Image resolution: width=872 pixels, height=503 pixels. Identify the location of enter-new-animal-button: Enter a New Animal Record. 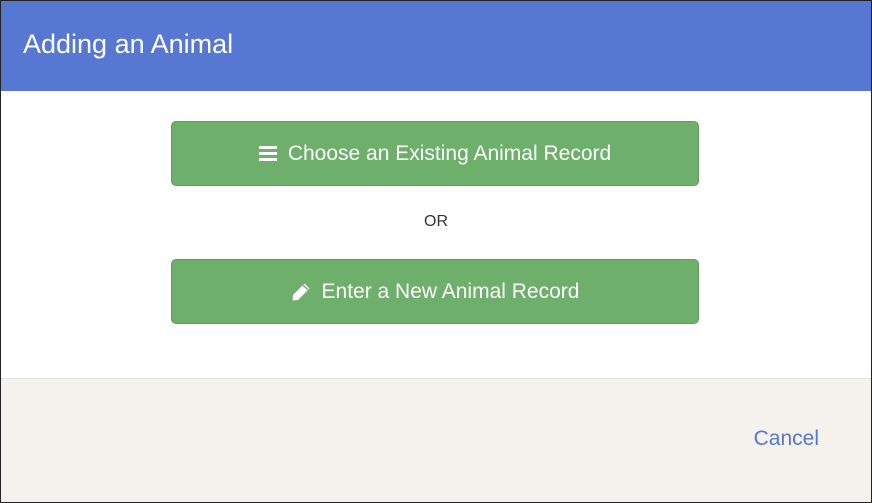
(435, 291).